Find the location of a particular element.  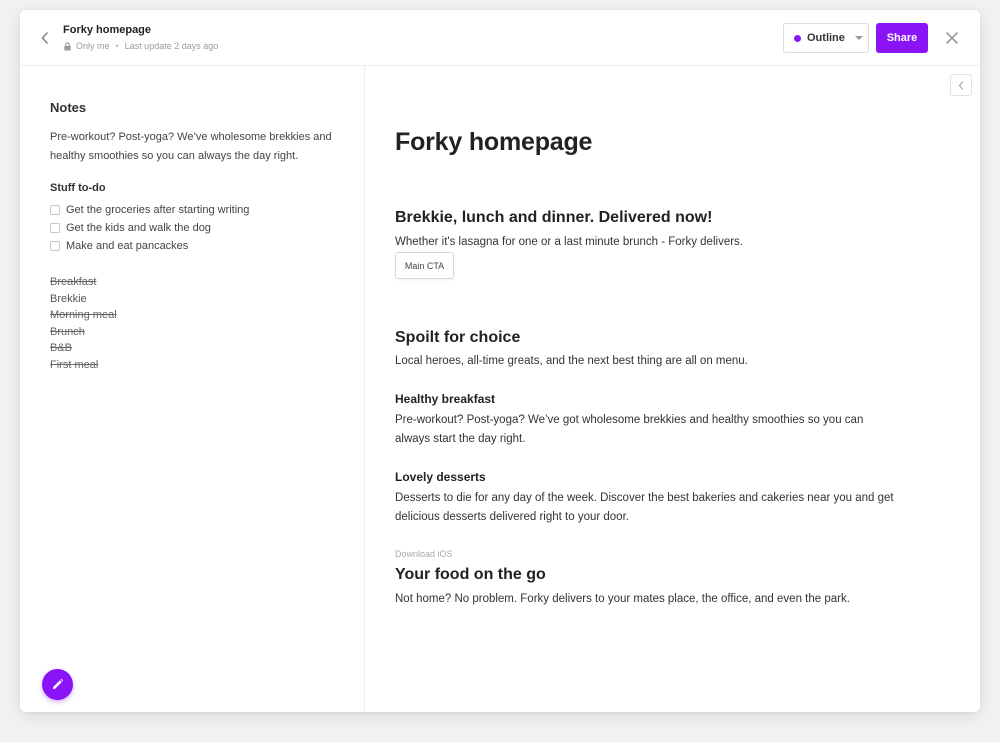

todo-item: Get the kids and walk the dog is located at coordinates (149, 228).